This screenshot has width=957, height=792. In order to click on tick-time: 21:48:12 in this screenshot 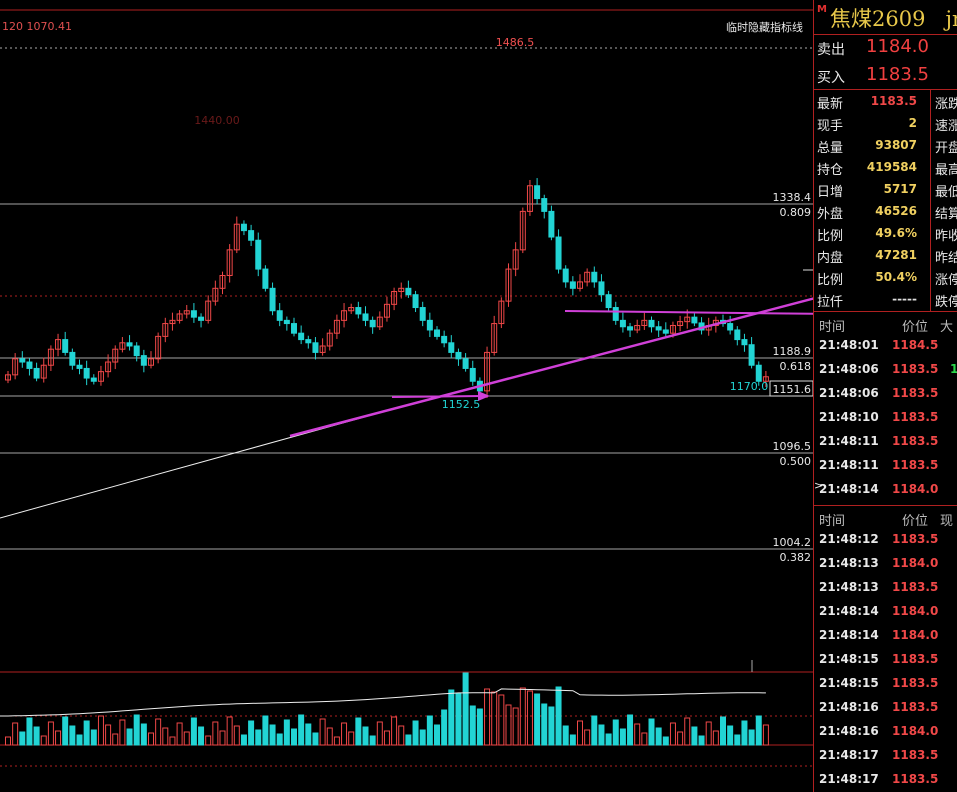, I will do `click(849, 539)`.